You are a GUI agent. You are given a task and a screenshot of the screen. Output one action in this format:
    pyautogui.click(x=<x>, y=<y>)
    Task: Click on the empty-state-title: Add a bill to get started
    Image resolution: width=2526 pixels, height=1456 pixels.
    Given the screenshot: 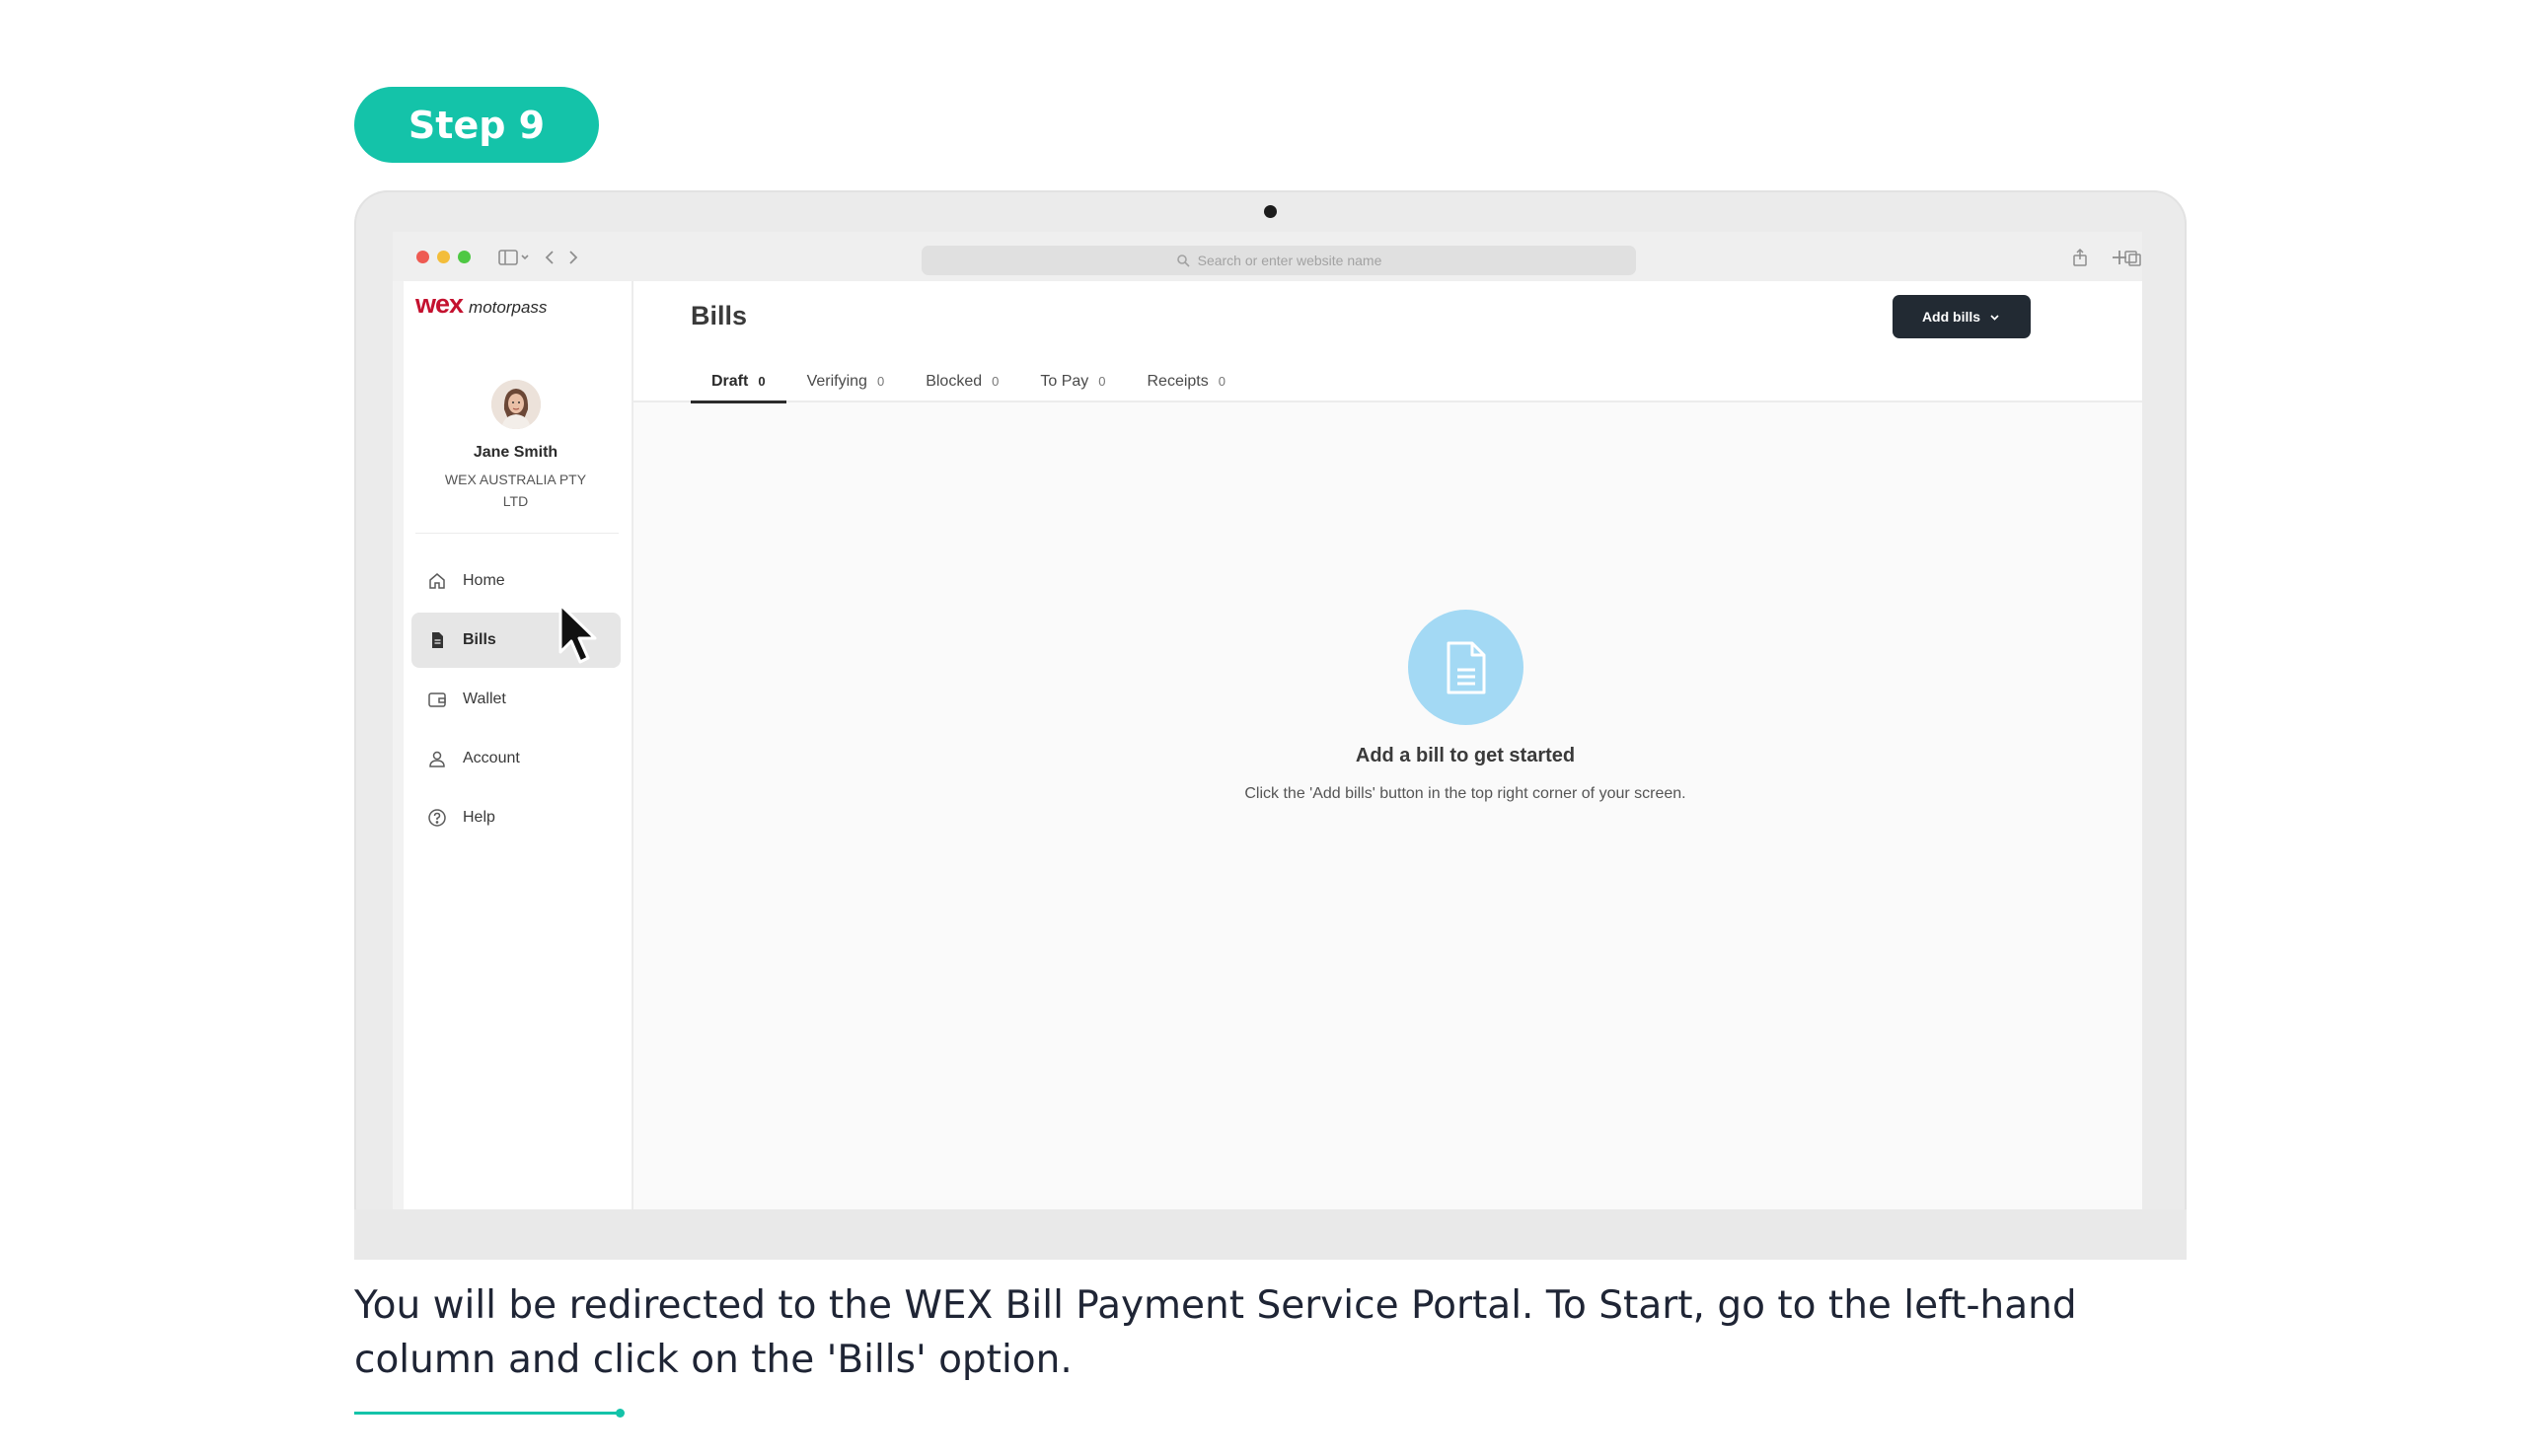 What is the action you would take?
    pyautogui.click(x=1465, y=755)
    